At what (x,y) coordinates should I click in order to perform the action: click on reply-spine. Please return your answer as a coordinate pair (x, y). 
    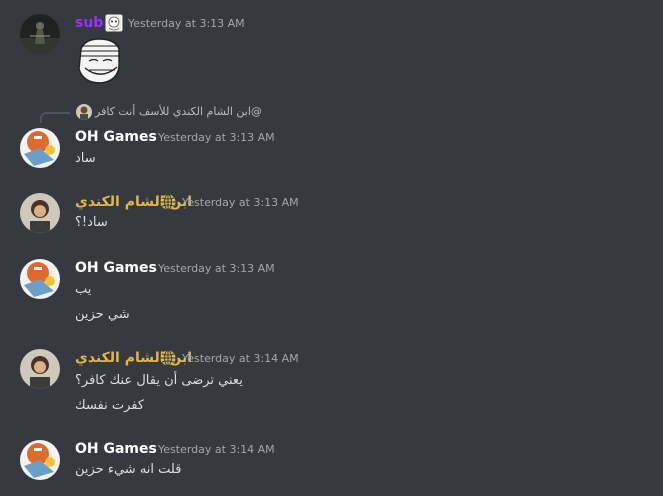
    Looking at the image, I should click on (55, 117).